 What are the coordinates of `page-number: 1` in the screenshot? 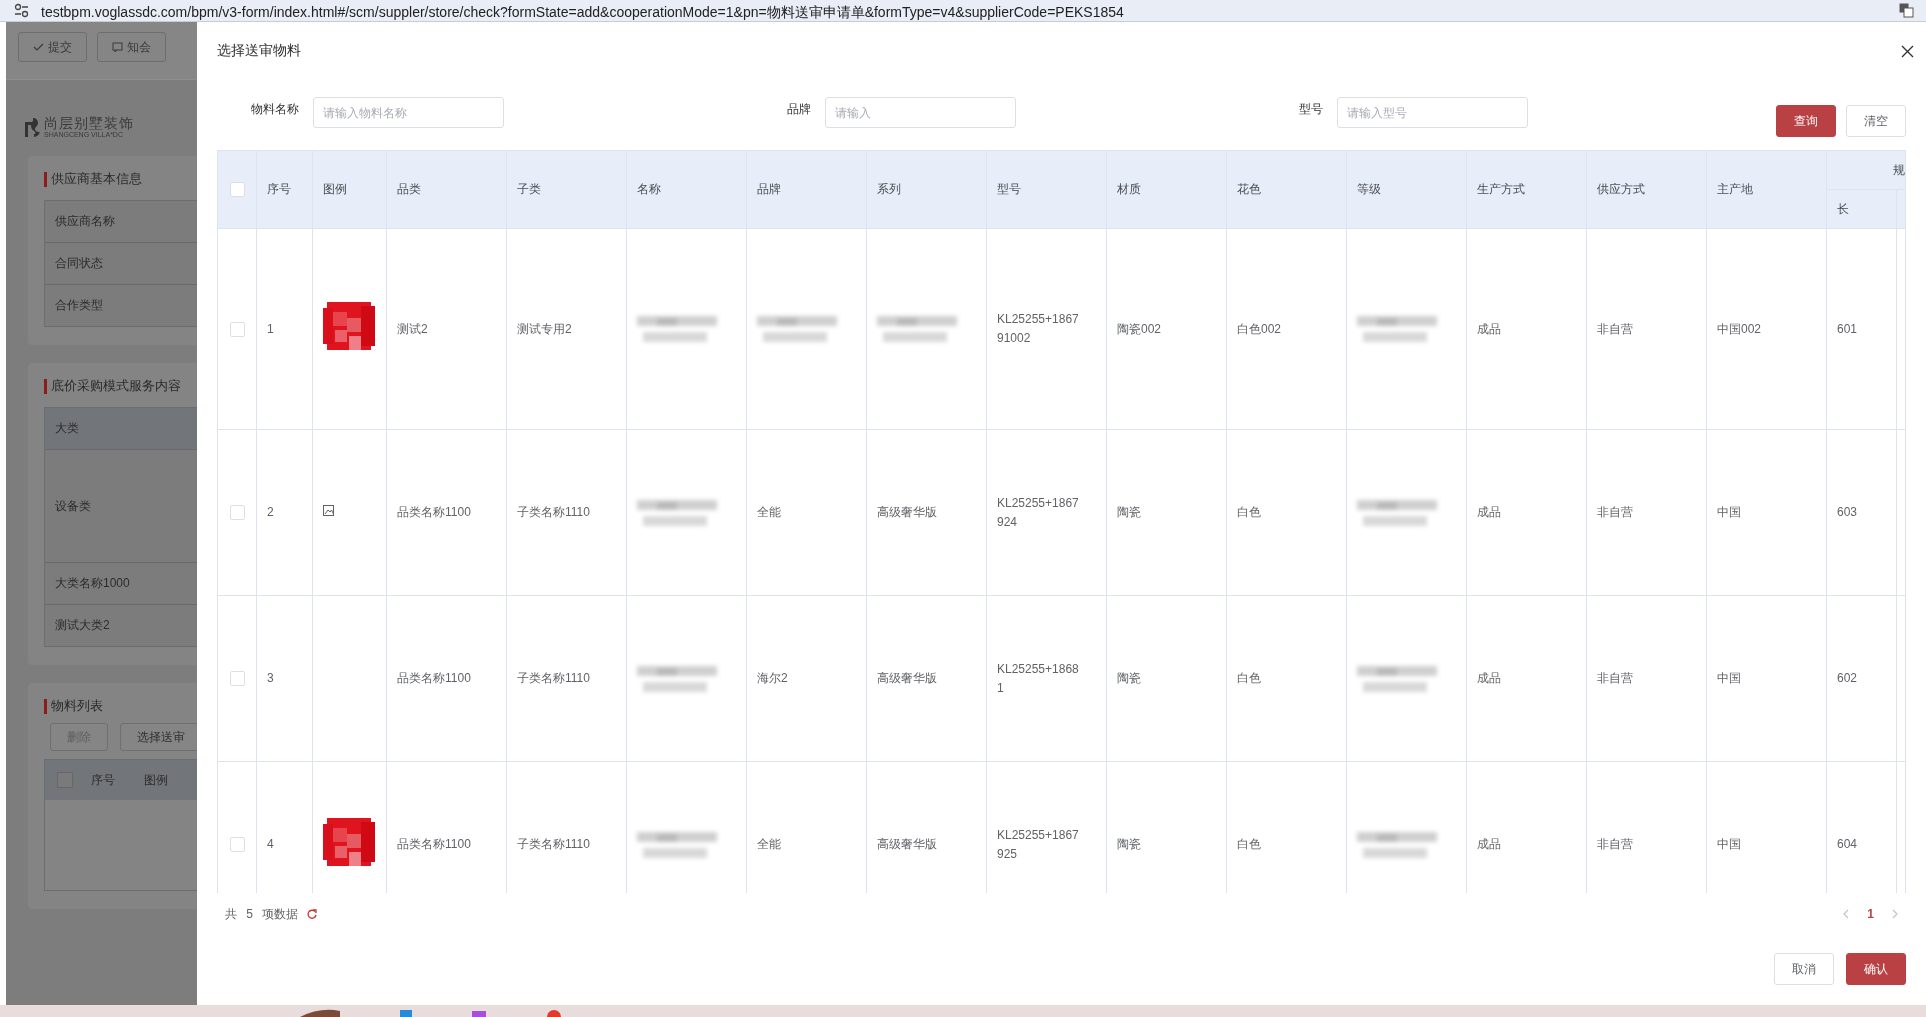 It's located at (1870, 914).